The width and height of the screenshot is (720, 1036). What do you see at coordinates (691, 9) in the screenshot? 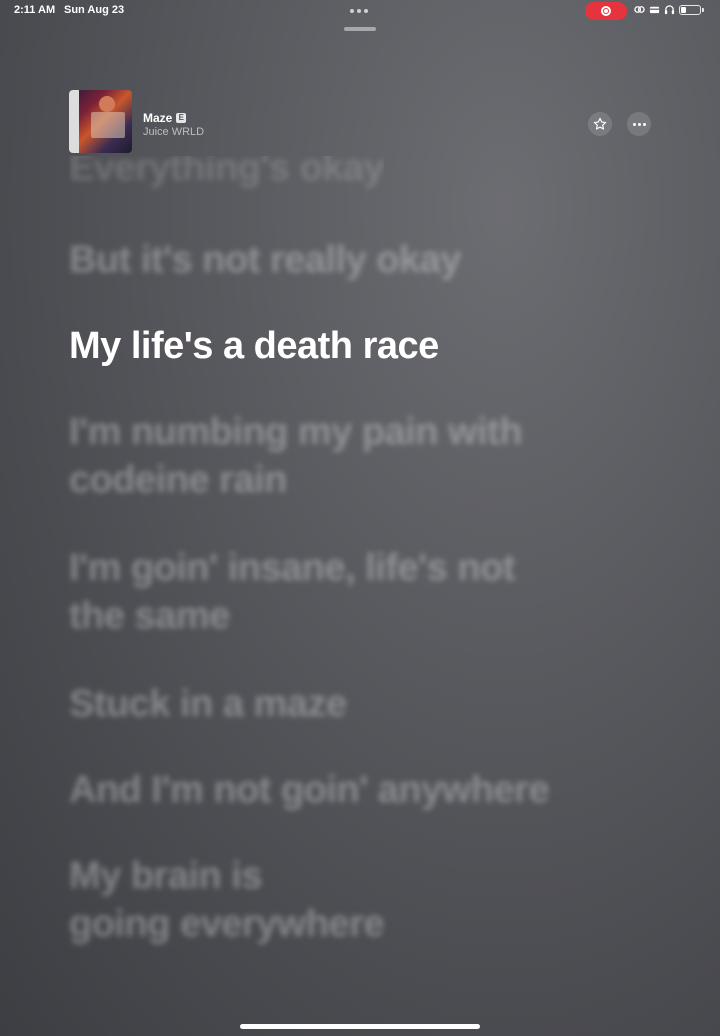
I see `battery-icon` at bounding box center [691, 9].